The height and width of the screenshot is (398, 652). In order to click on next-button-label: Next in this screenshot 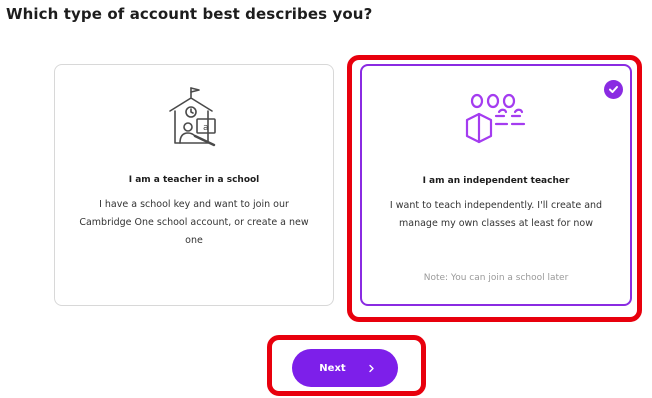, I will do `click(332, 368)`.